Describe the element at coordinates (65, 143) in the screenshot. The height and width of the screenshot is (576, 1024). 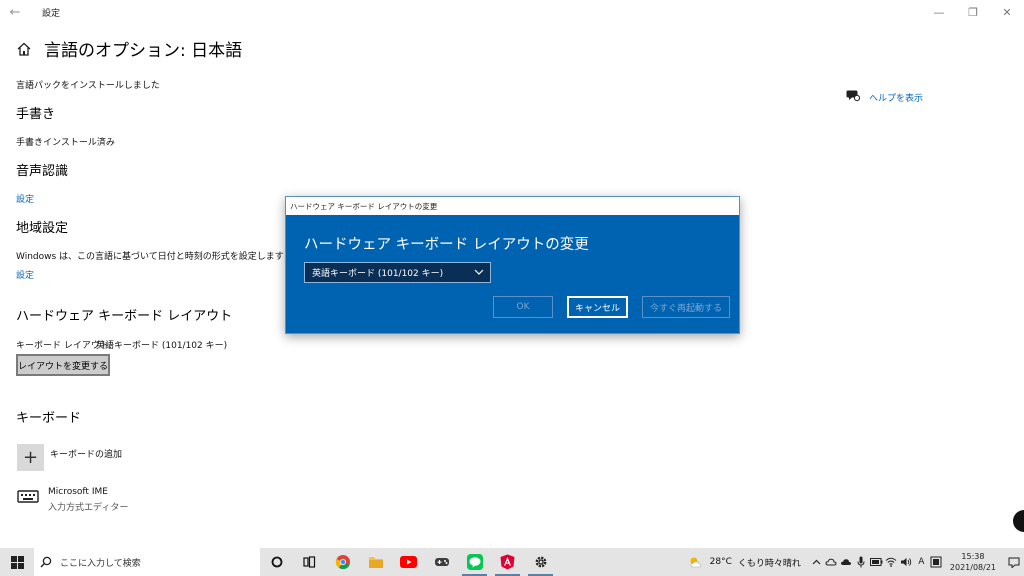
I see `handwriting-status: 手書きインストール済み` at that location.